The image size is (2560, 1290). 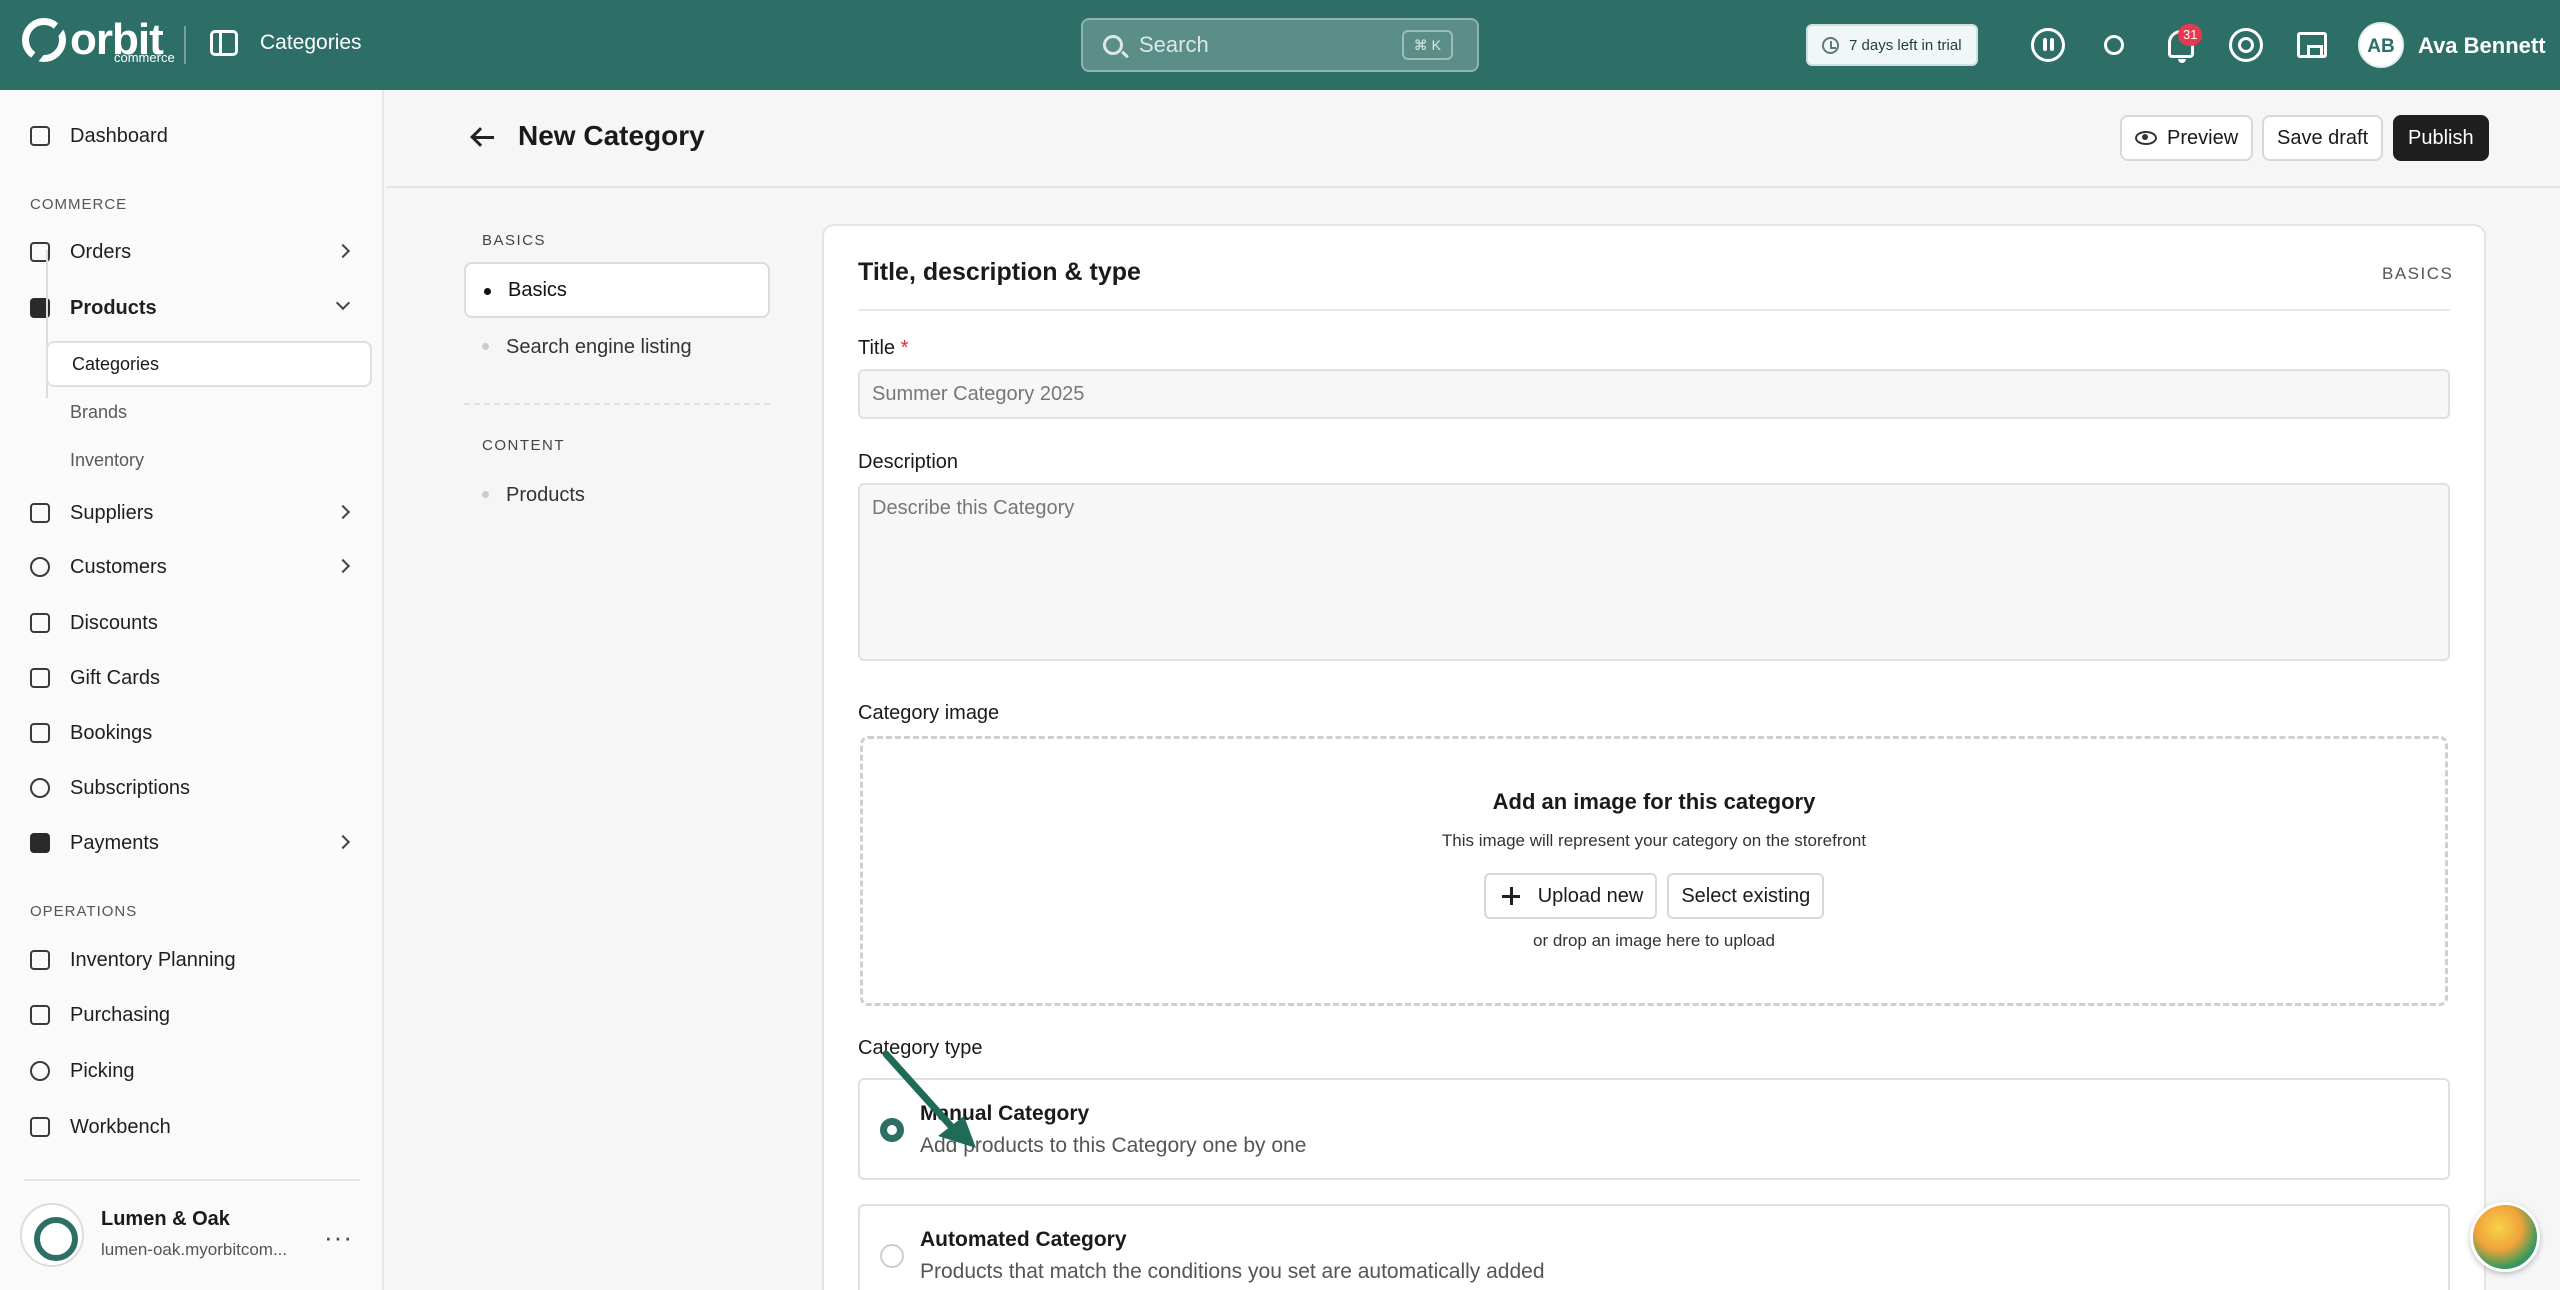 What do you see at coordinates (195, 788) in the screenshot?
I see `sidebar-item-subscriptions: Subscriptions` at bounding box center [195, 788].